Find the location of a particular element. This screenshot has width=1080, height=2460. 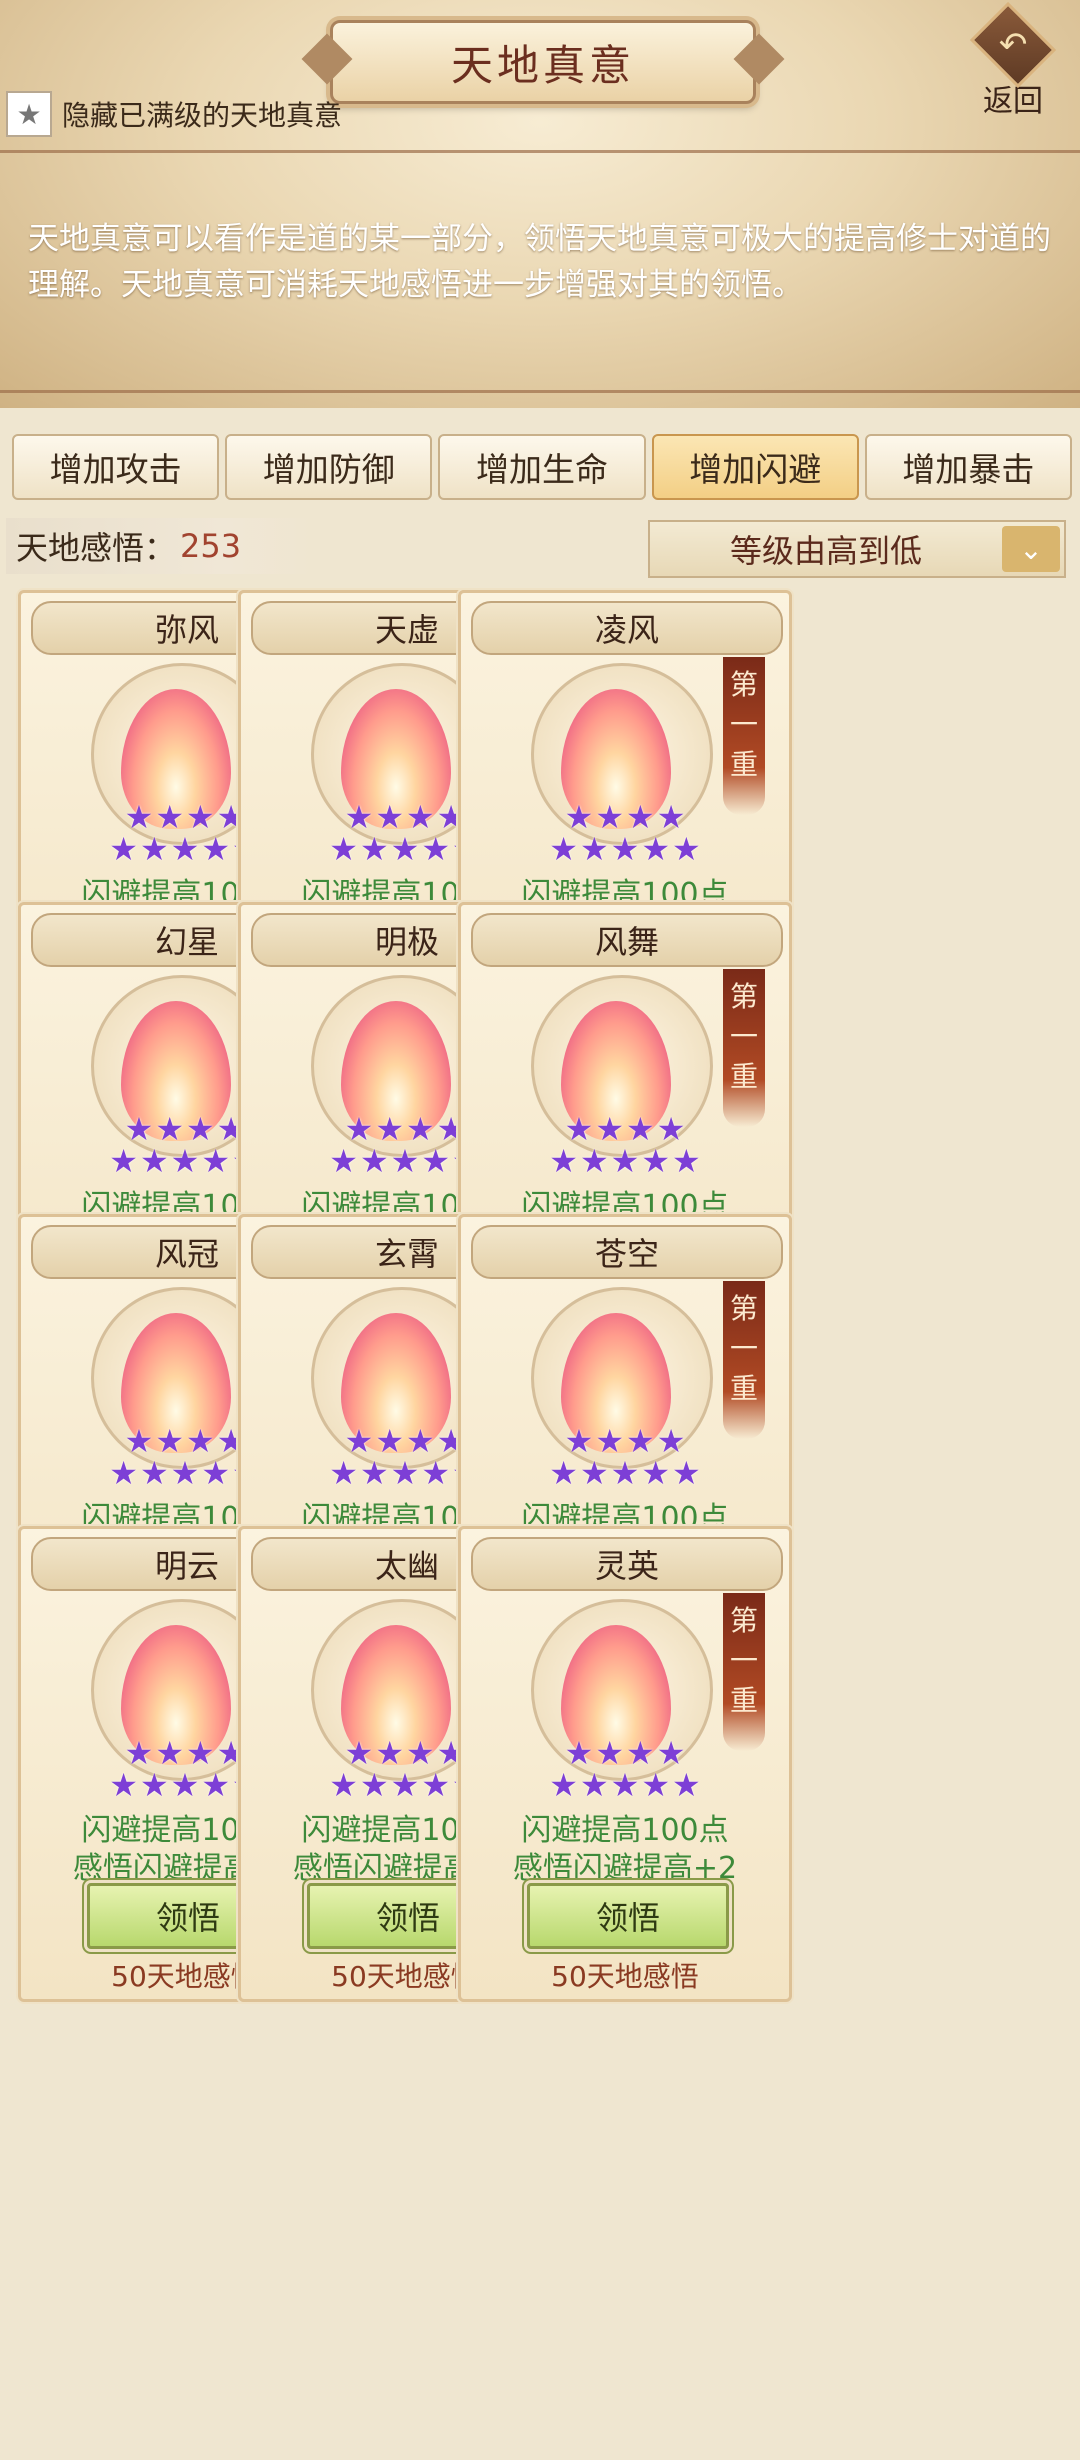

insight-points: 天地感悟： 253 is located at coordinates (161, 546).